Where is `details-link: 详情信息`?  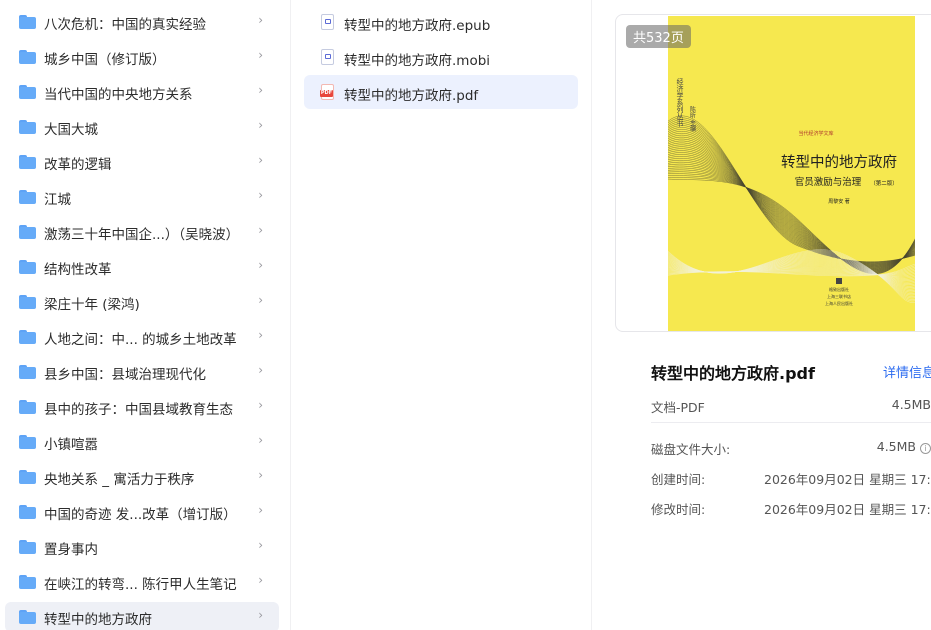 details-link: 详情信息 is located at coordinates (907, 371).